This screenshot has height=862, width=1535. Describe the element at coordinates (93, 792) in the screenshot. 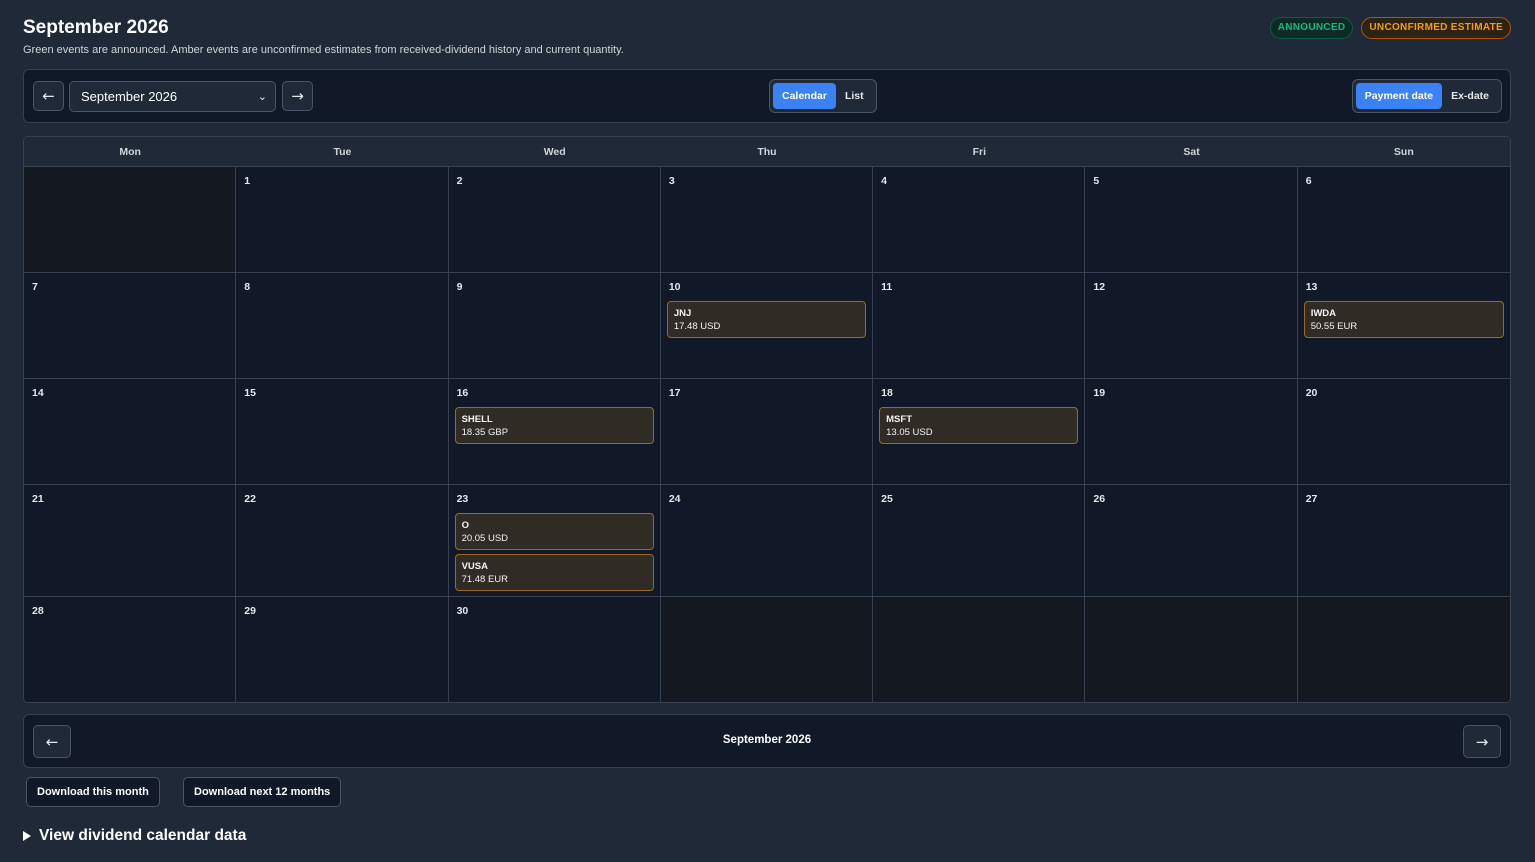

I see `download-this-month-button: Download this month` at that location.